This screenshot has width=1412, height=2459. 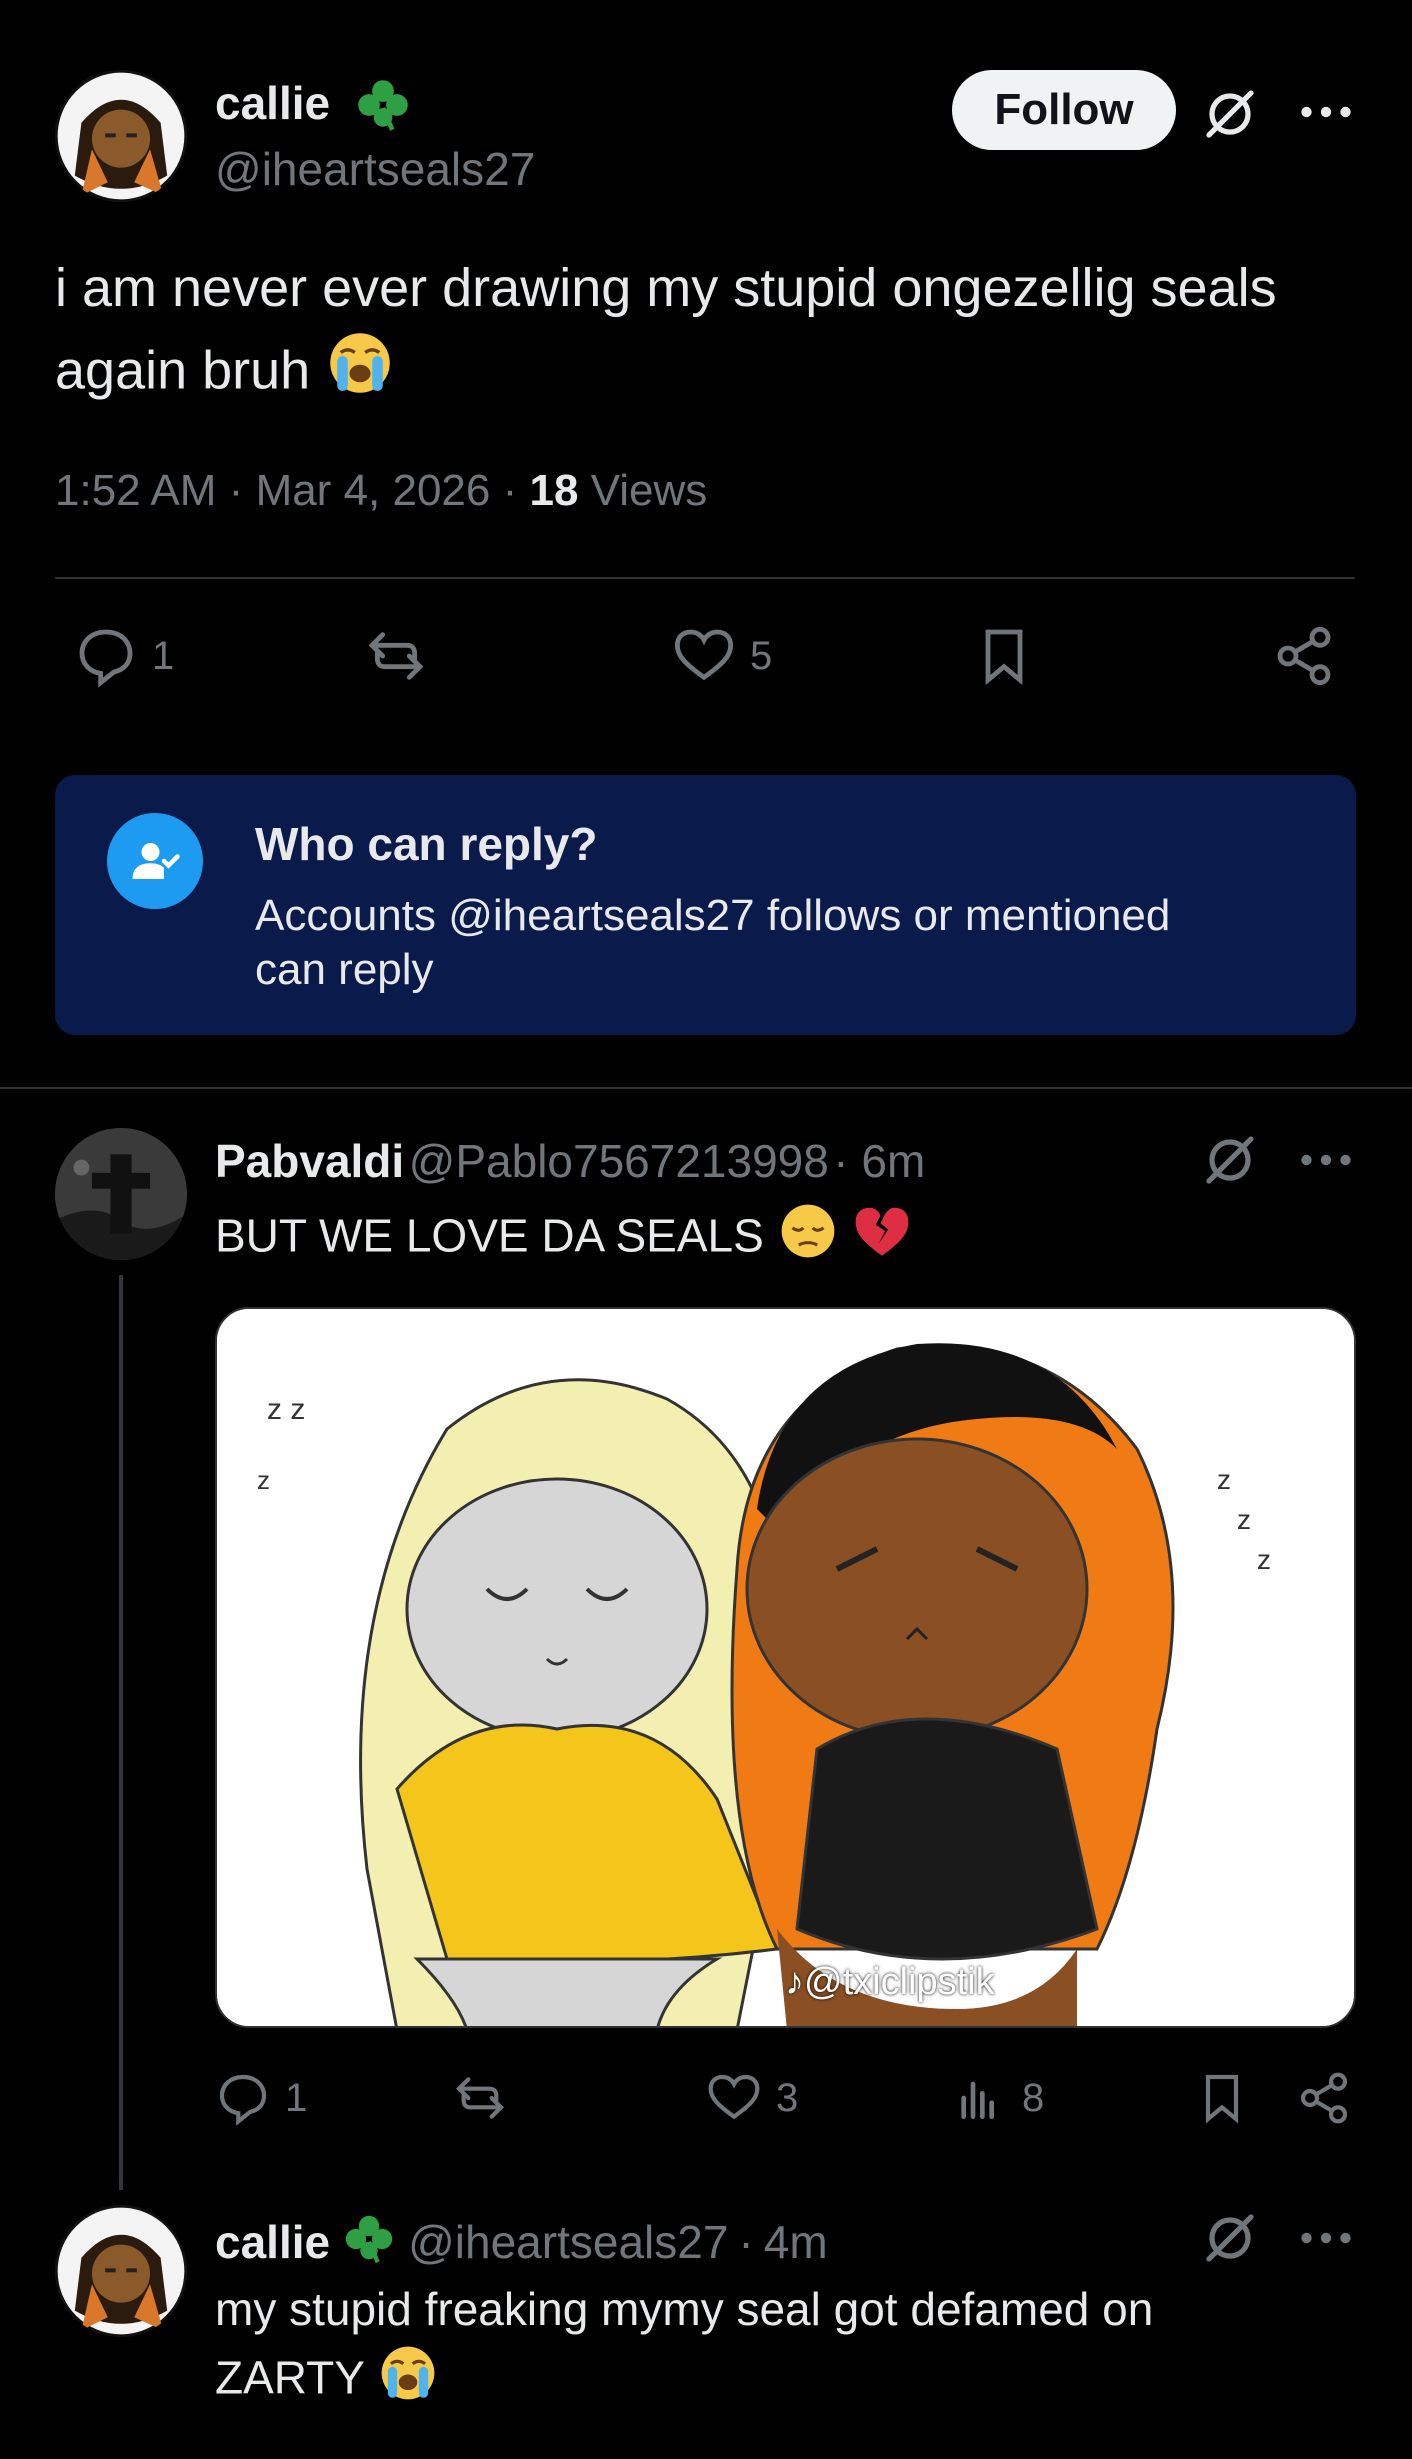 What do you see at coordinates (286, 1409) in the screenshot?
I see `svg-text: z z` at bounding box center [286, 1409].